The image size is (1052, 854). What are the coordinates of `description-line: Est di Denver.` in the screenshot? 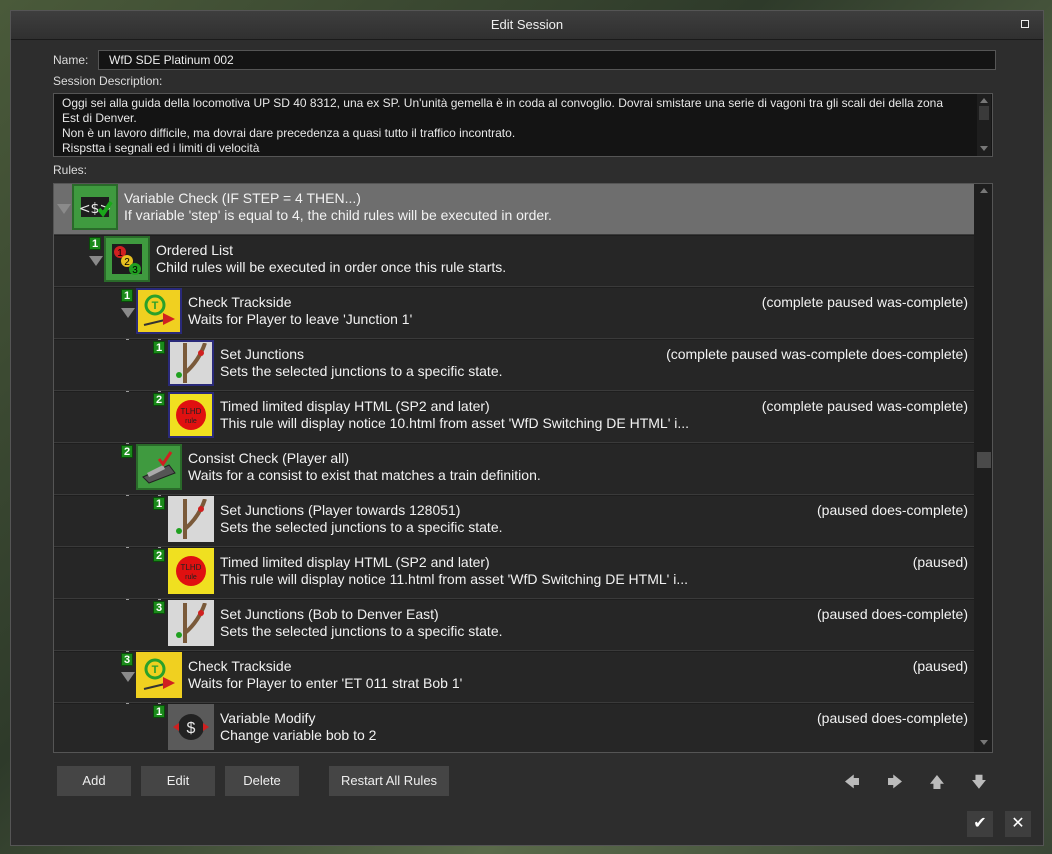 It's located at (99, 118).